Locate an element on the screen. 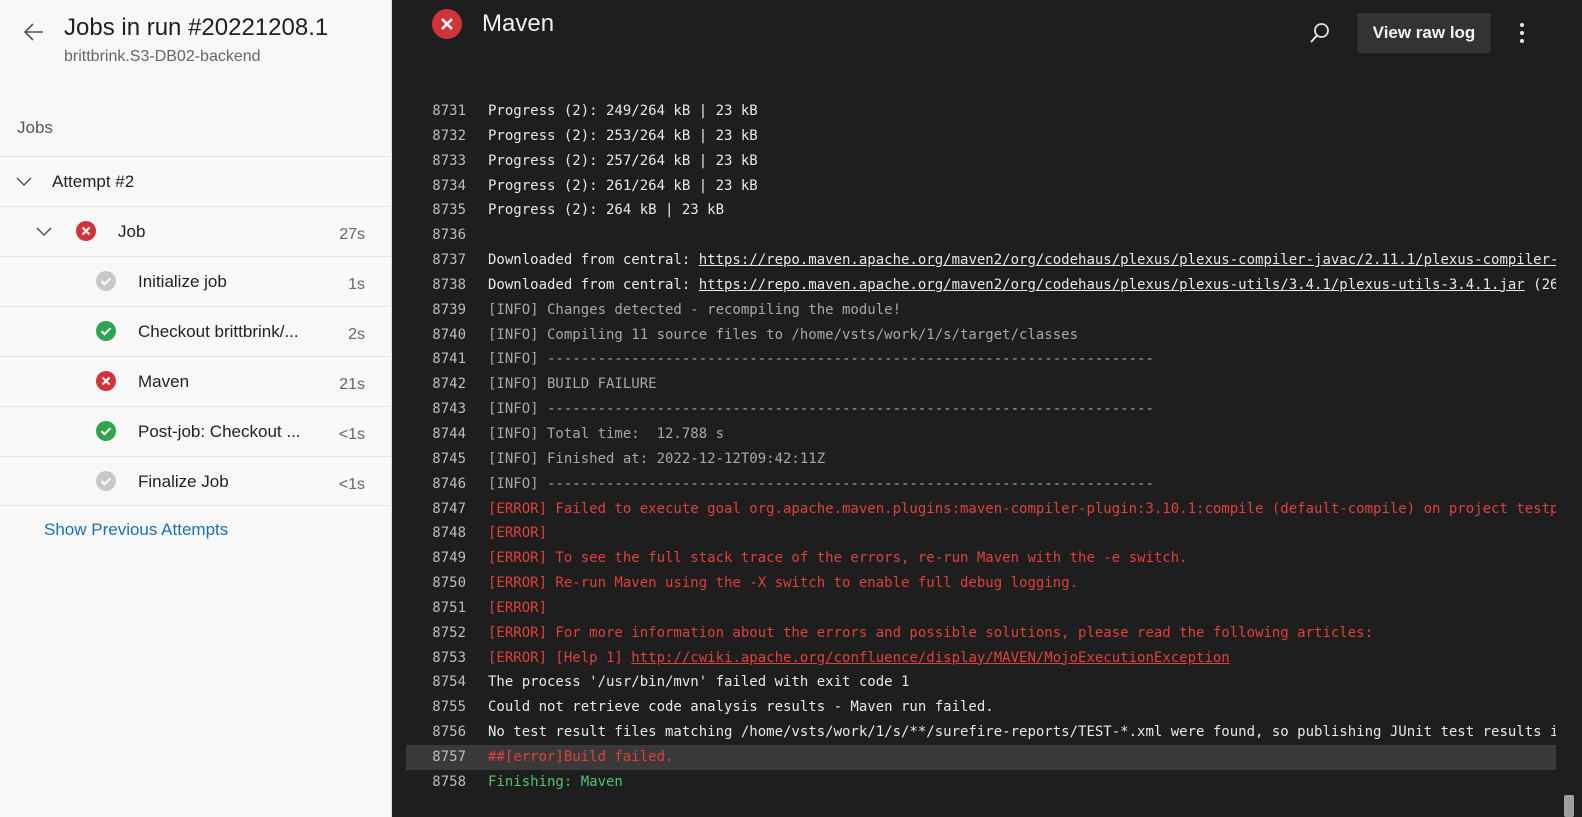  line-text-content: [INFO] Total time: 12.788 s is located at coordinates (606, 433).